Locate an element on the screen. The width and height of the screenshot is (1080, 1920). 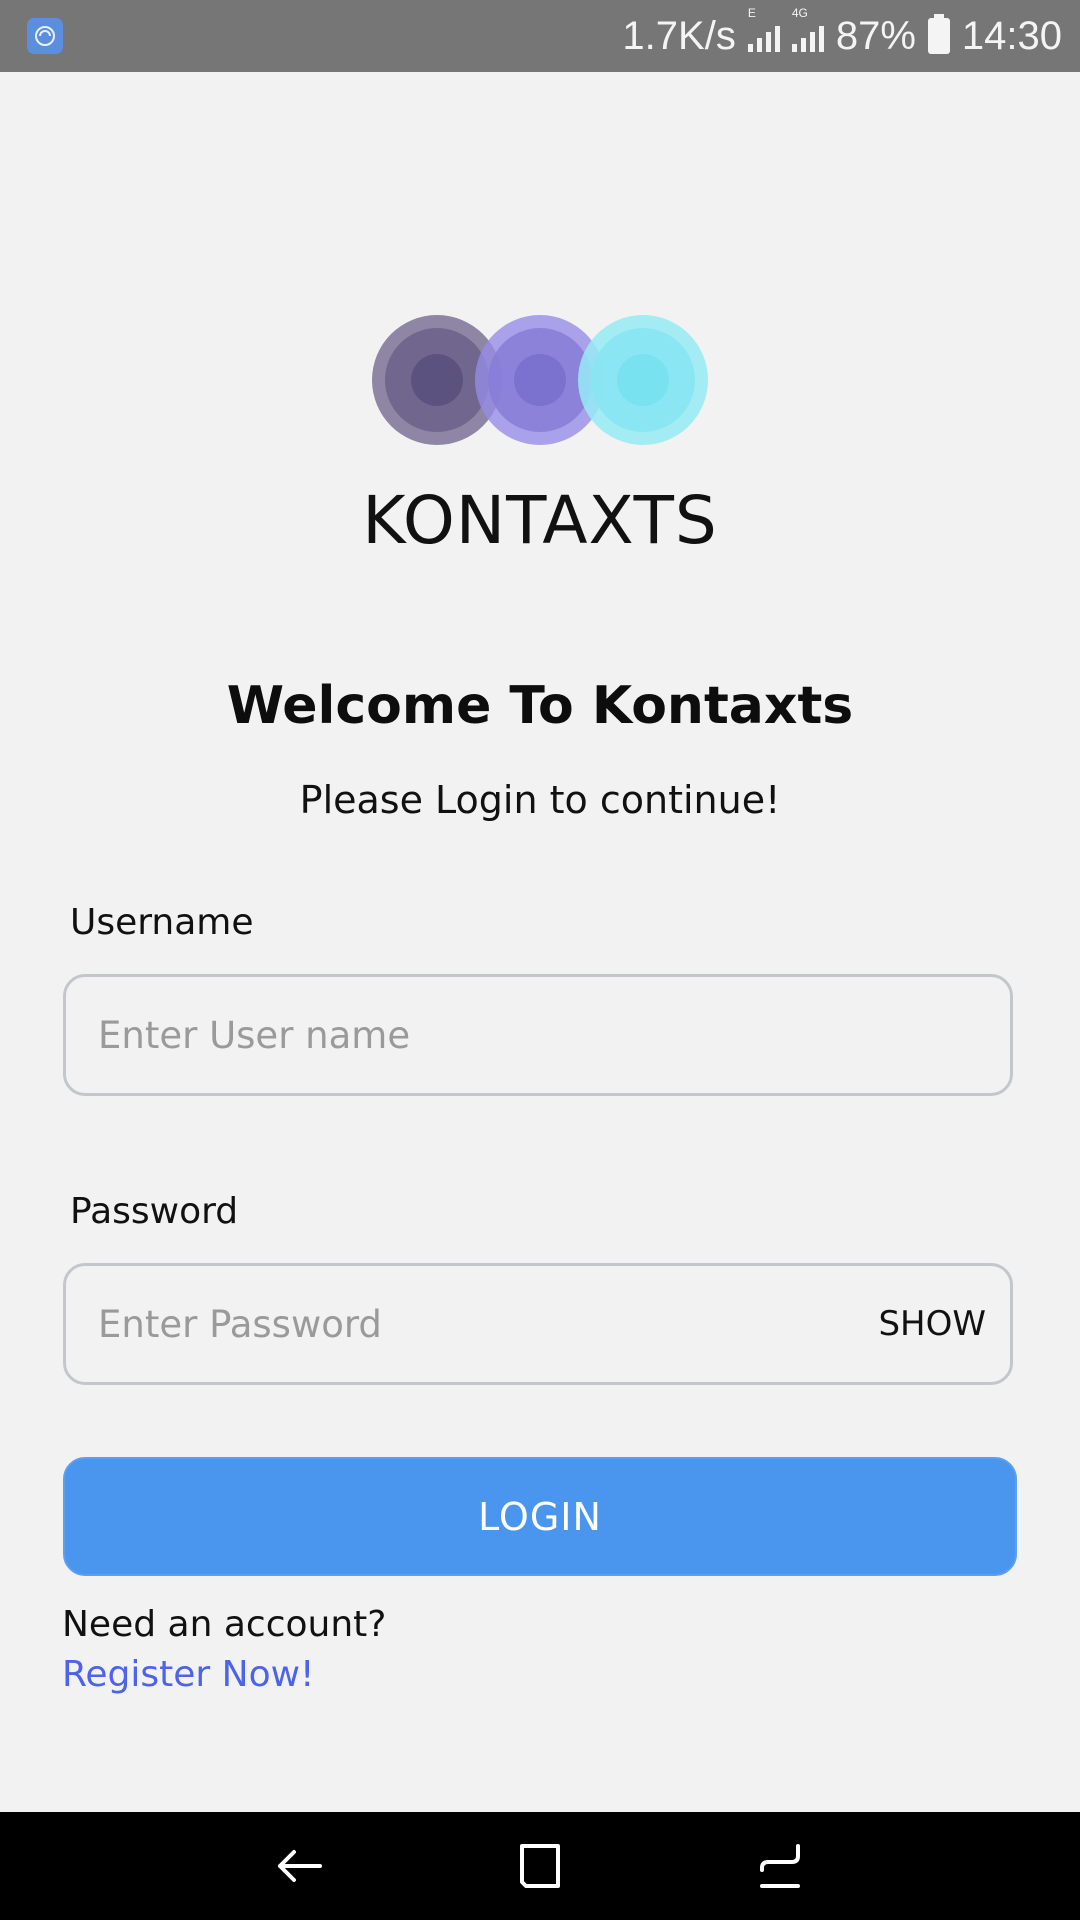
login-button-label: LOGIN is located at coordinates (540, 1516).